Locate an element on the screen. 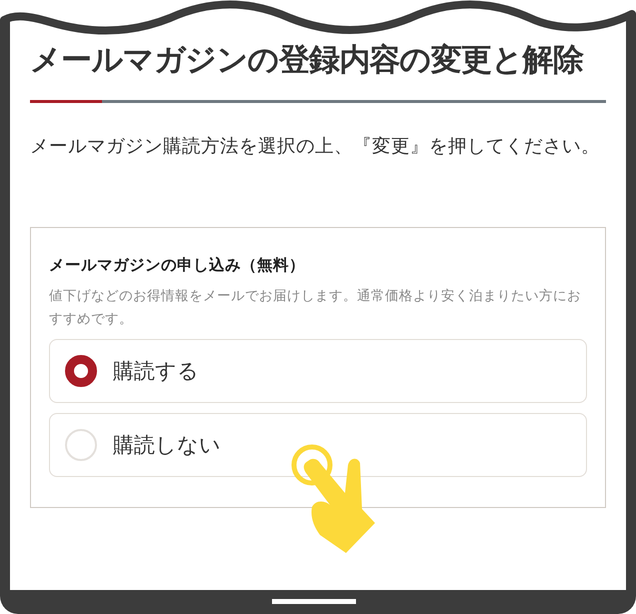 The height and width of the screenshot is (614, 636). page-title: メールマガジンの登録内容の変更と解除 is located at coordinates (307, 60).